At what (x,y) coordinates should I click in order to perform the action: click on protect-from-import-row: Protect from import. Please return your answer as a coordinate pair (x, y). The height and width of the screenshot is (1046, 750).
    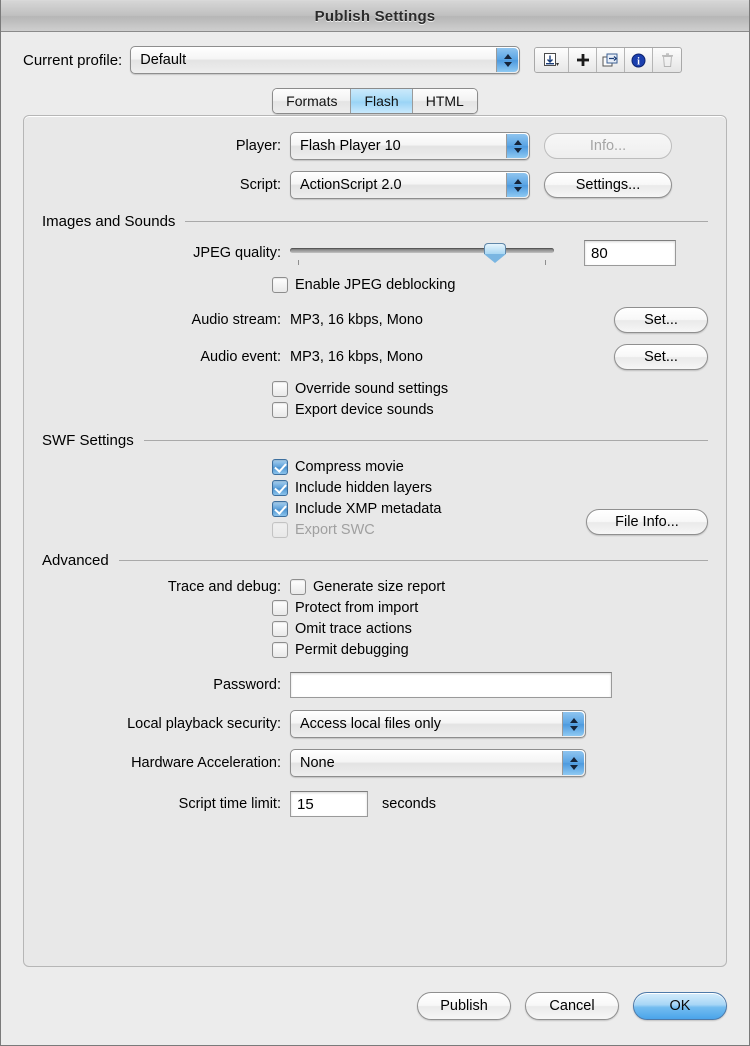
    Looking at the image, I should click on (490, 608).